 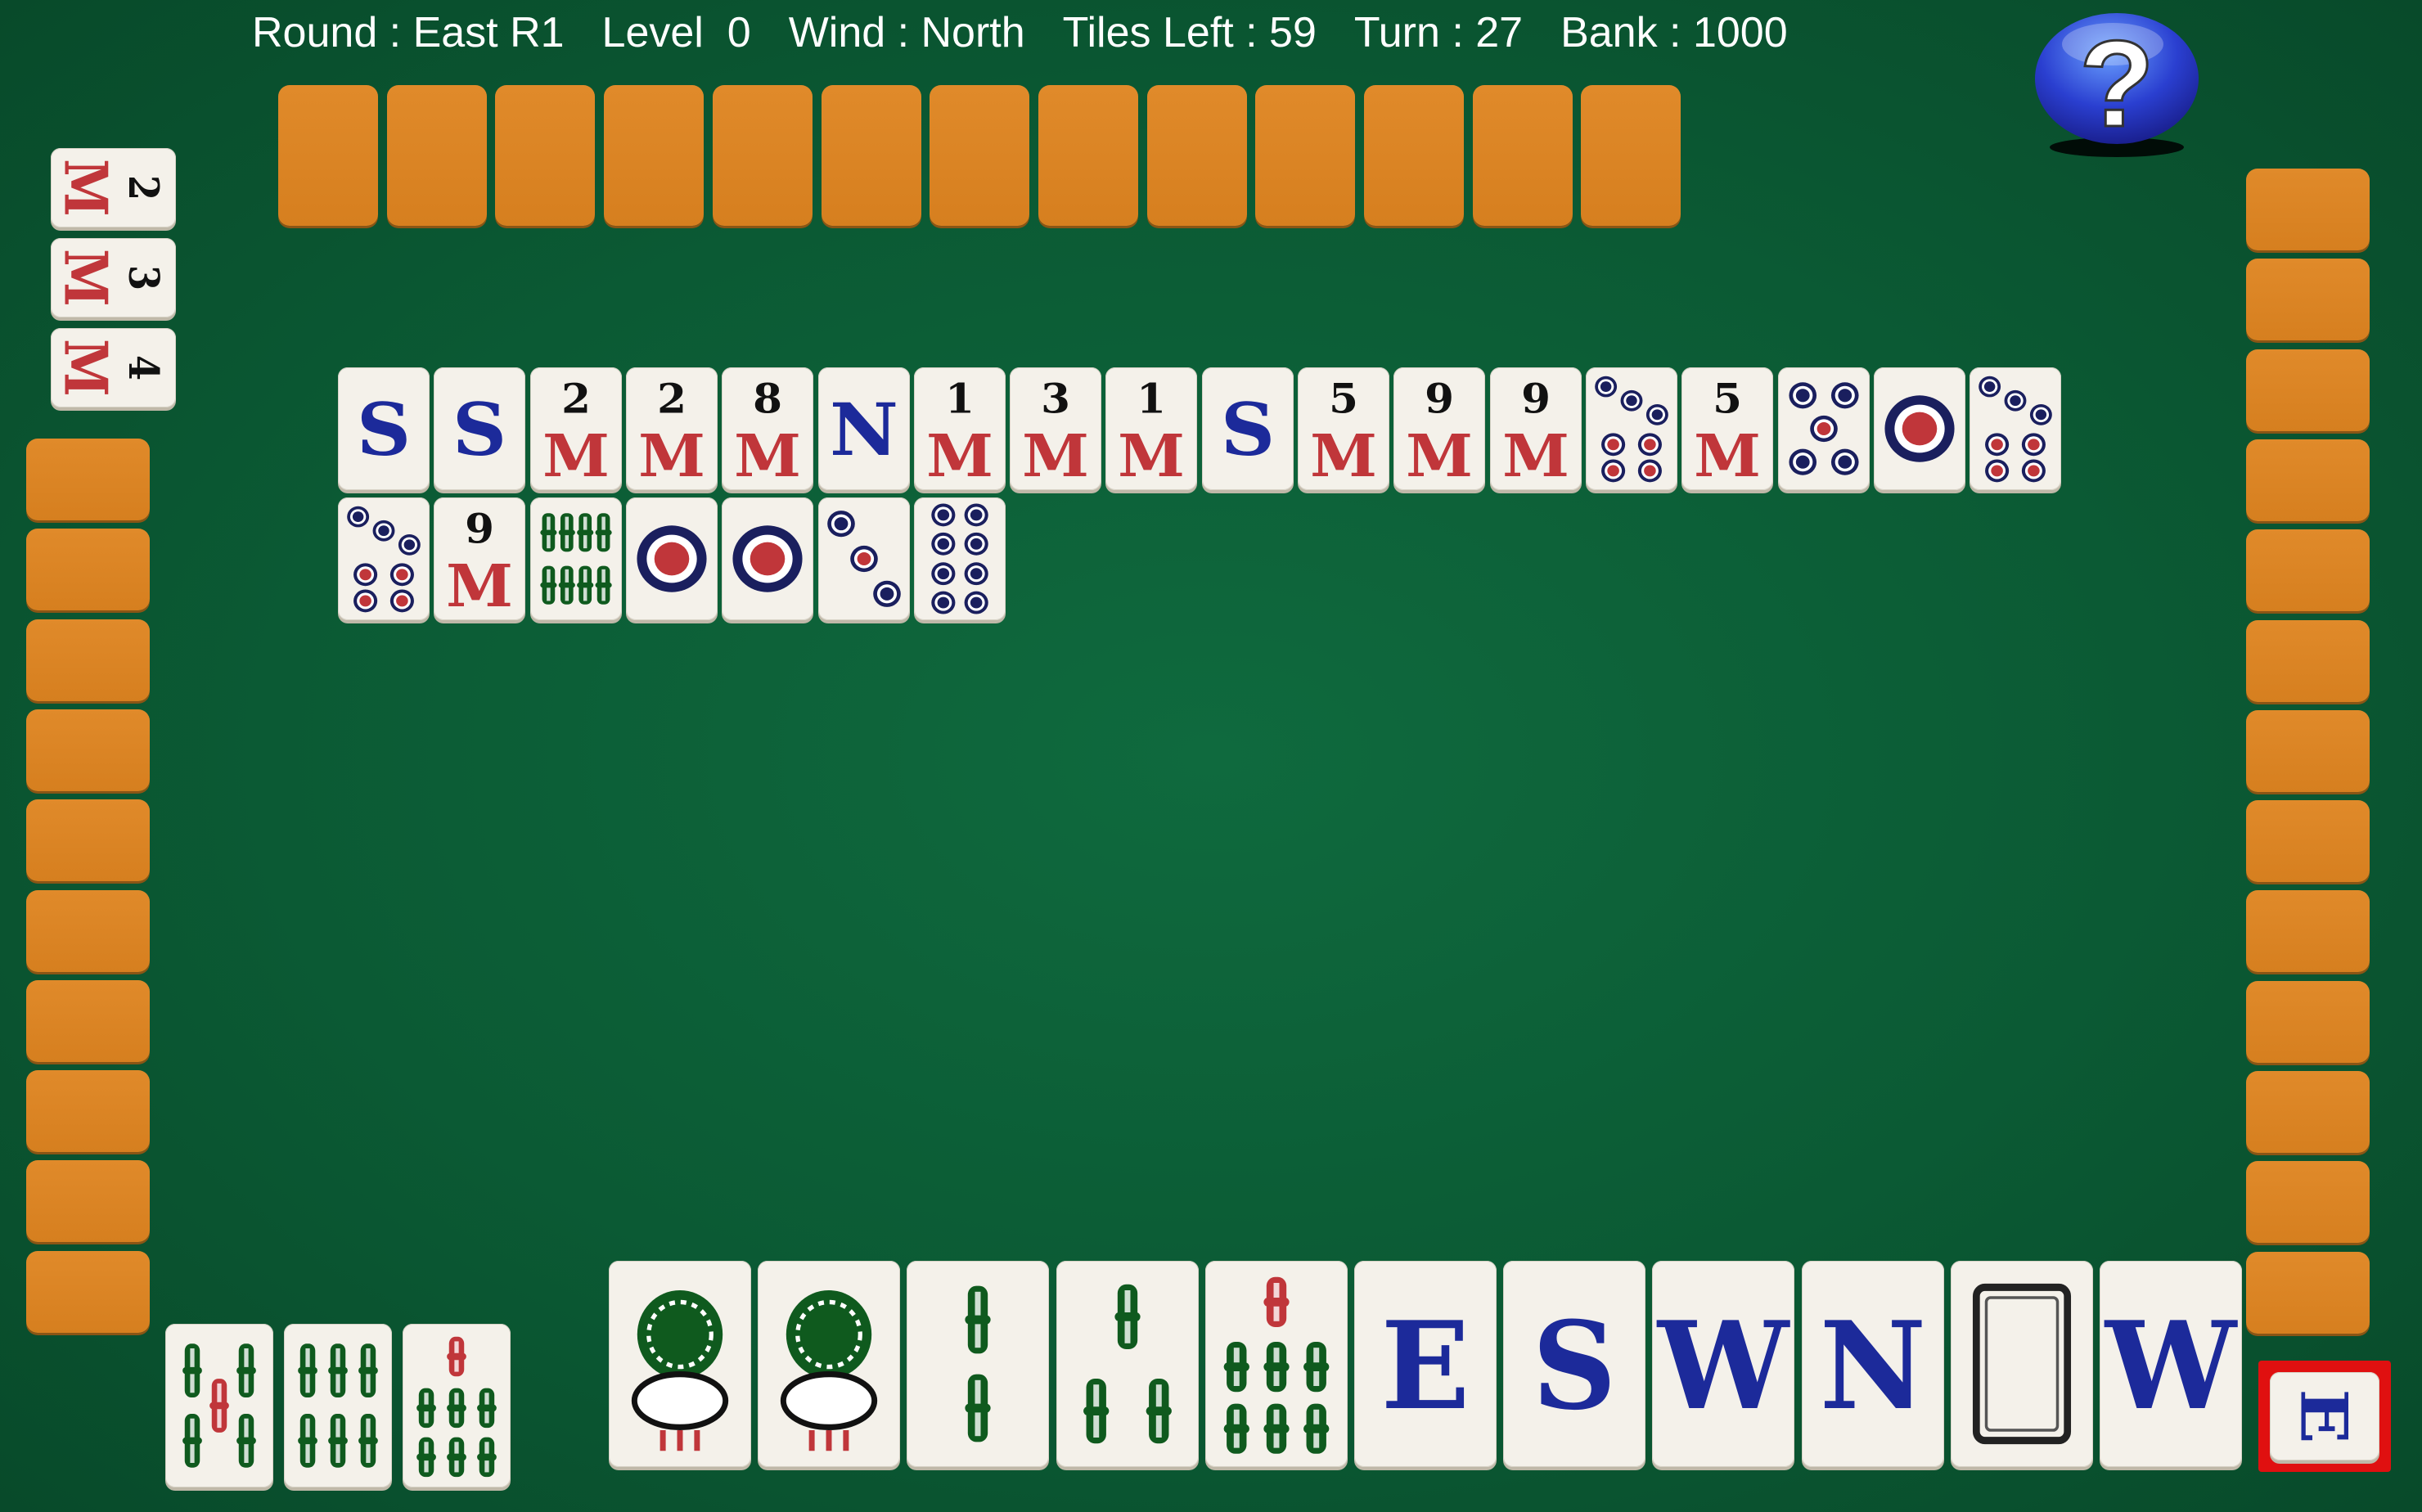 What do you see at coordinates (1727, 429) in the screenshot?
I see `discard-tile: 5M` at bounding box center [1727, 429].